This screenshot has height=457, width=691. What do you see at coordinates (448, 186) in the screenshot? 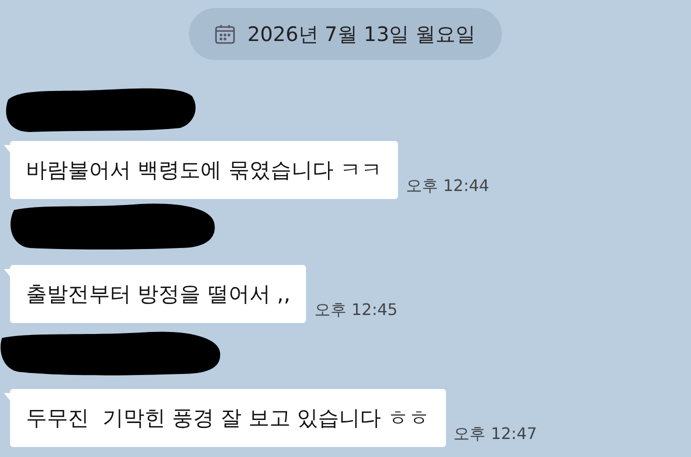
I see `message-time: 오후 12:44` at bounding box center [448, 186].